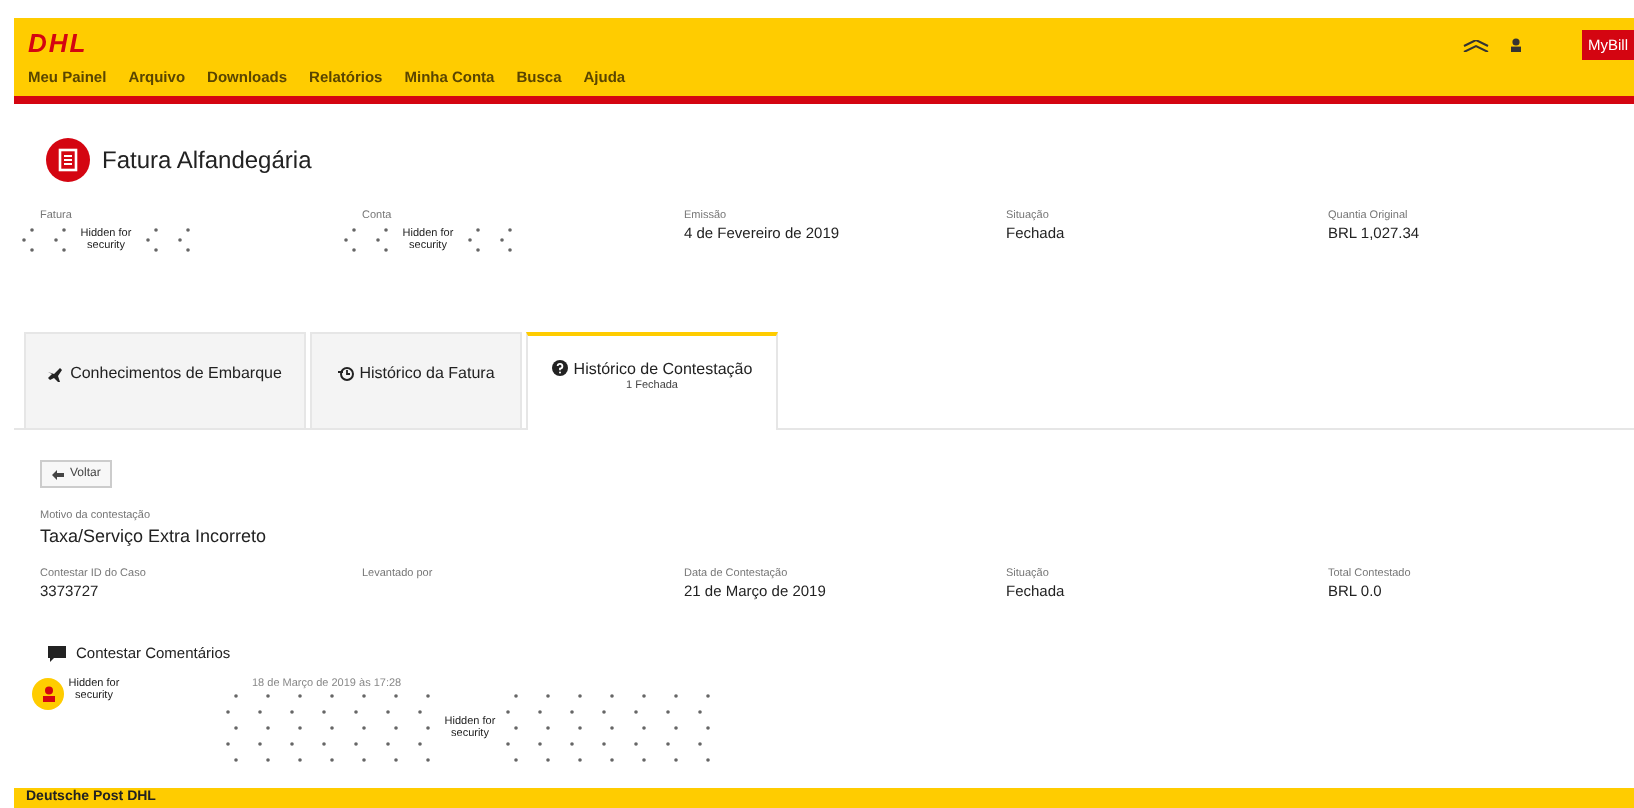 This screenshot has width=1634, height=808. What do you see at coordinates (663, 368) in the screenshot?
I see `tab-label: Histórico de Contestação` at bounding box center [663, 368].